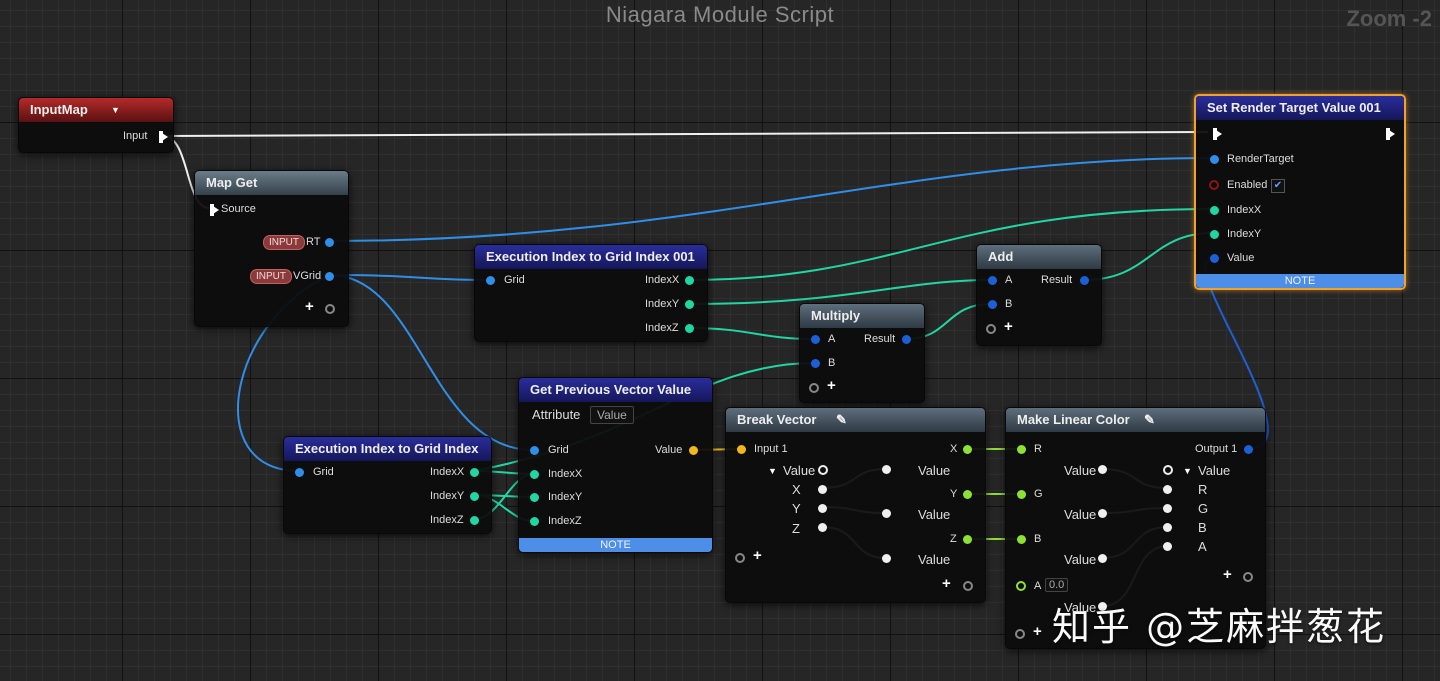 The height and width of the screenshot is (681, 1440). Describe the element at coordinates (822, 527) in the screenshot. I see `pin-z` at that location.